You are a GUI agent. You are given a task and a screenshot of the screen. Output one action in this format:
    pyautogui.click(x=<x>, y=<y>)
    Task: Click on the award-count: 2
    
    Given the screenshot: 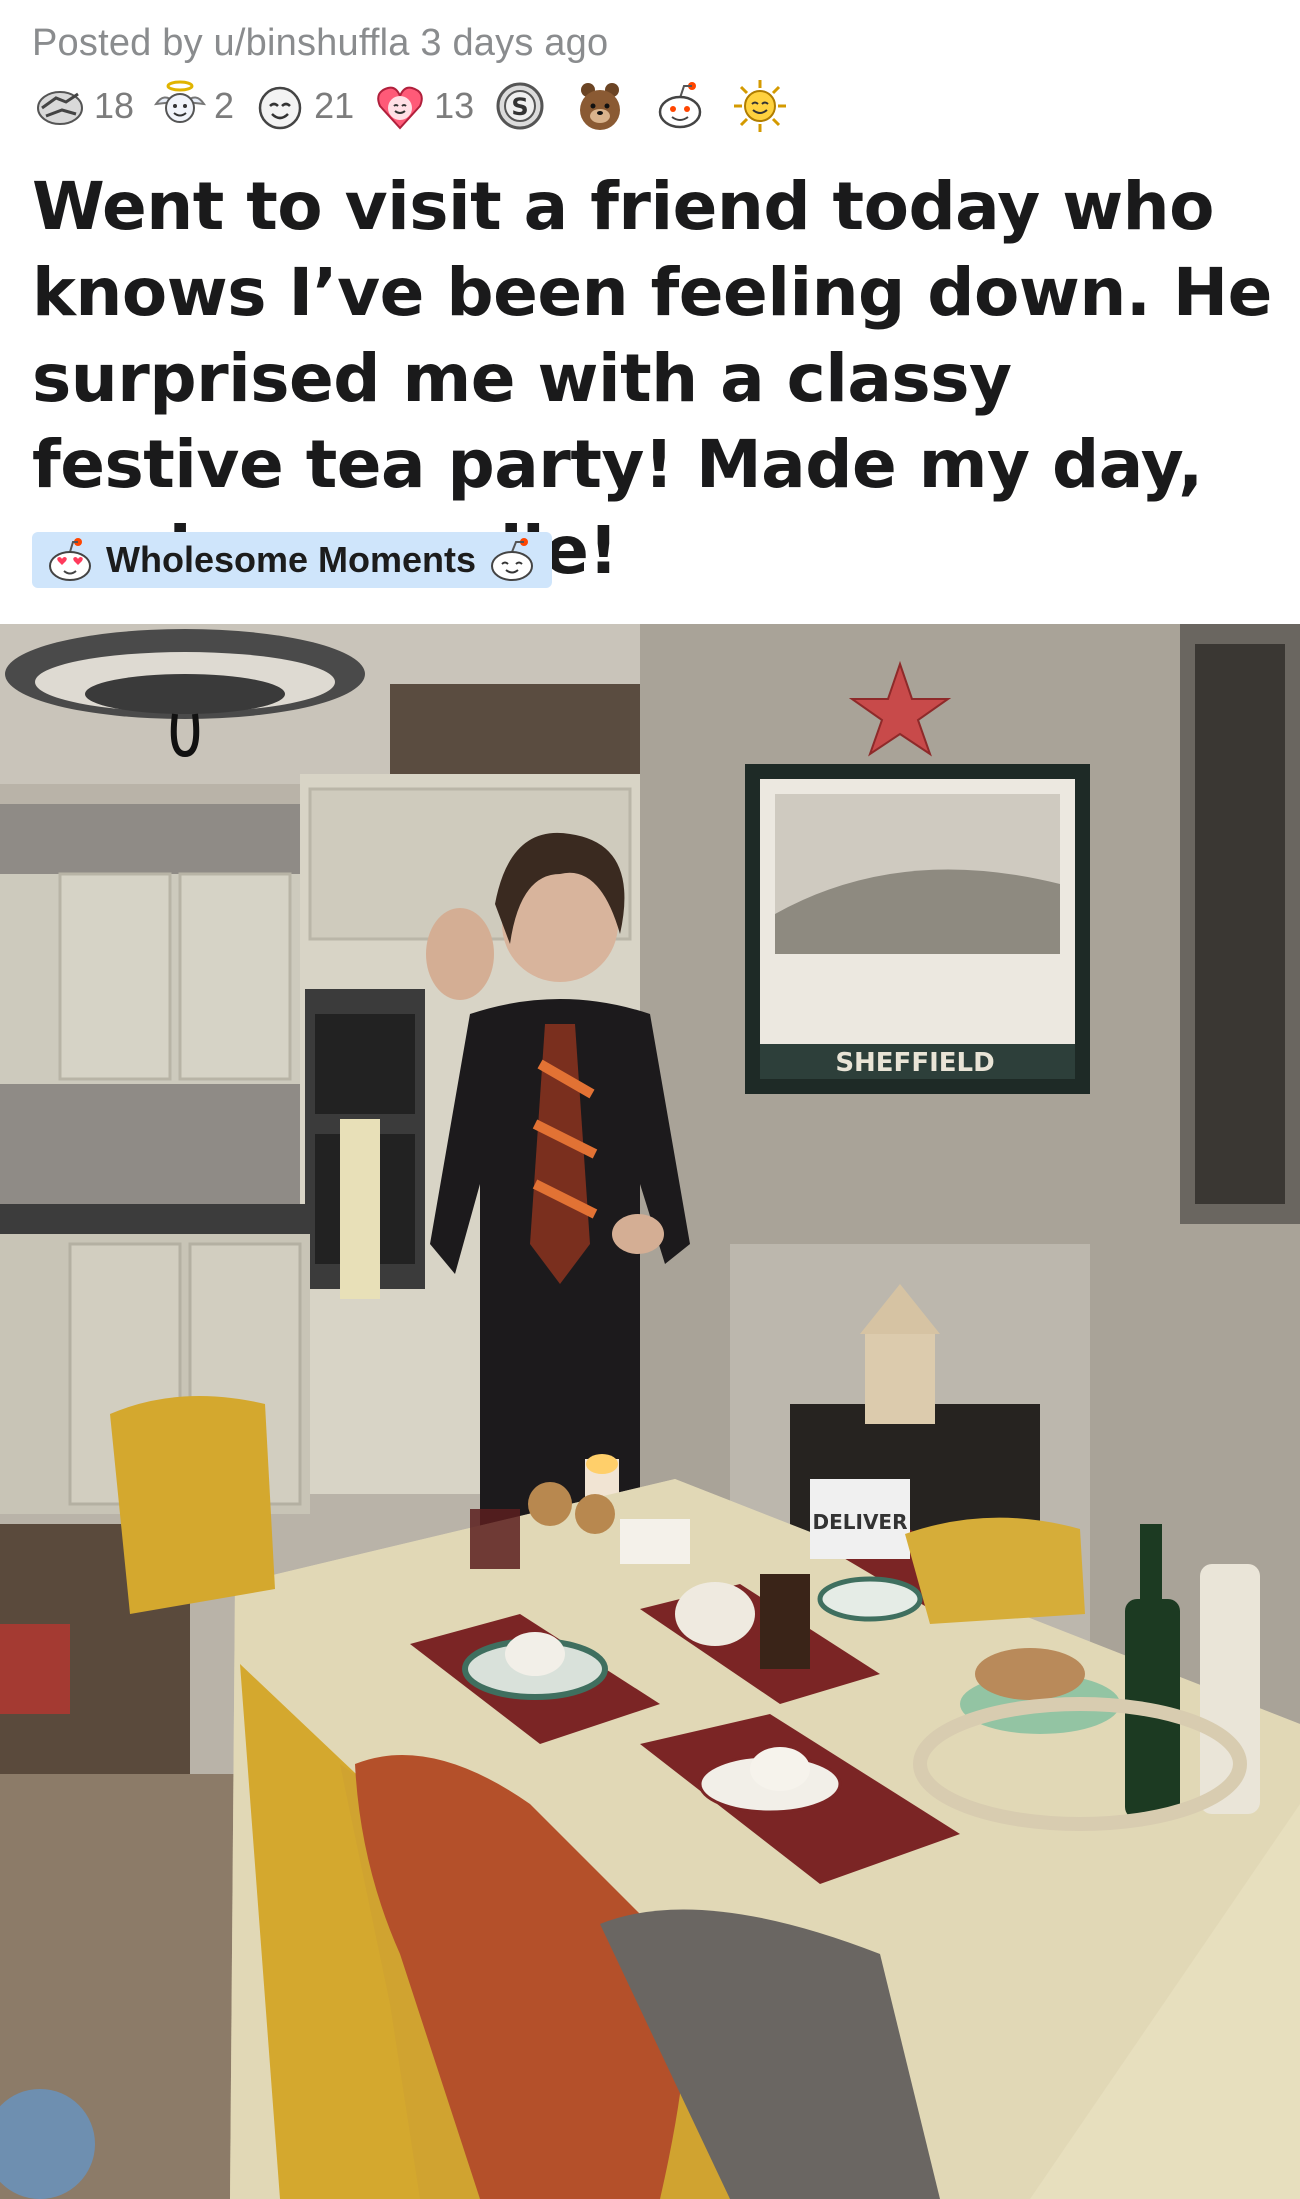 What is the action you would take?
    pyautogui.click(x=224, y=105)
    